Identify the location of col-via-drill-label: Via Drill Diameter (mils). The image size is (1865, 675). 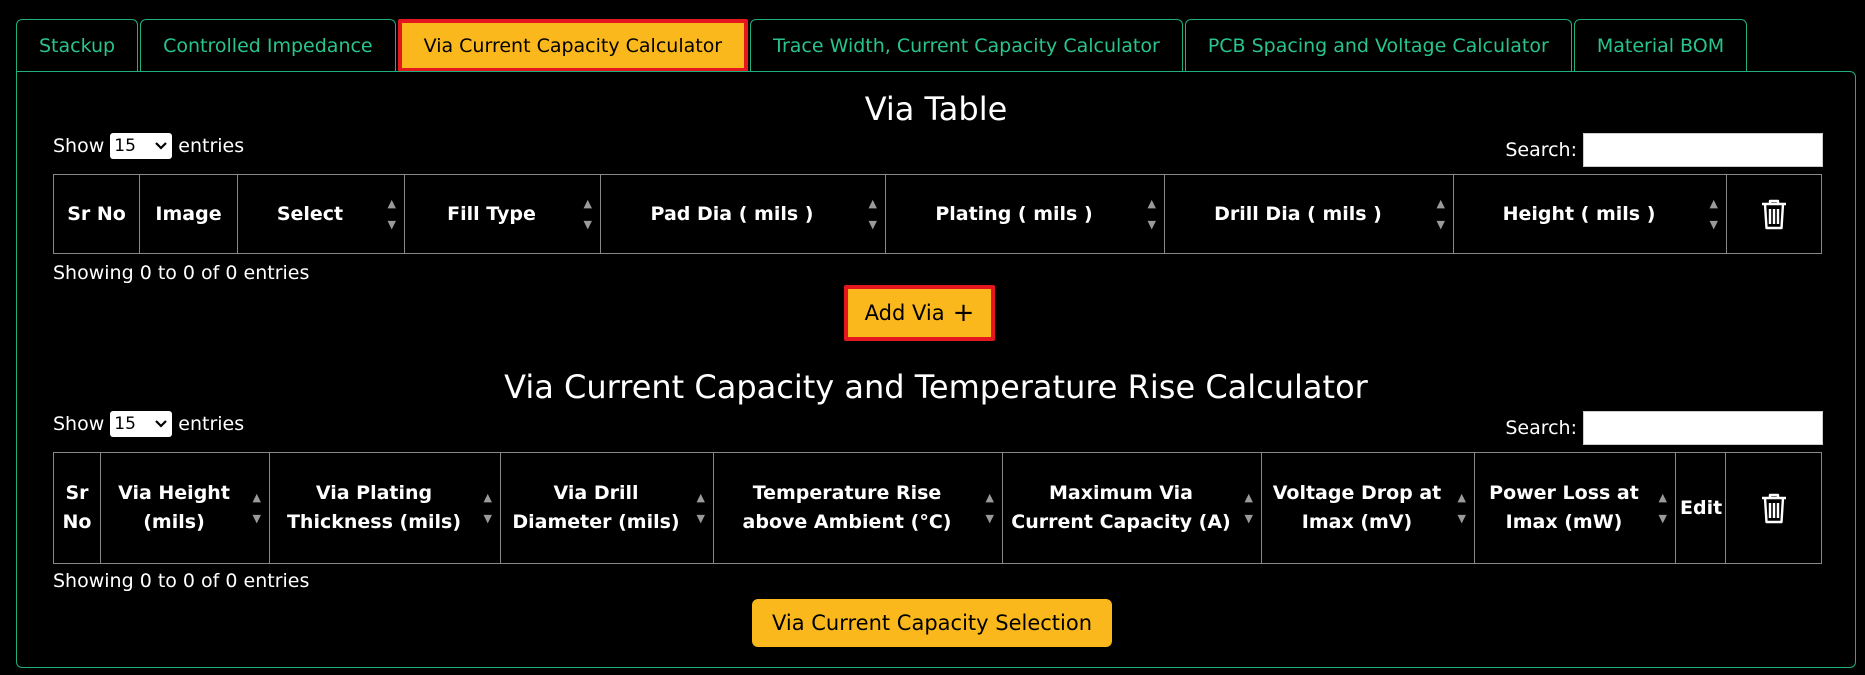
(596, 507).